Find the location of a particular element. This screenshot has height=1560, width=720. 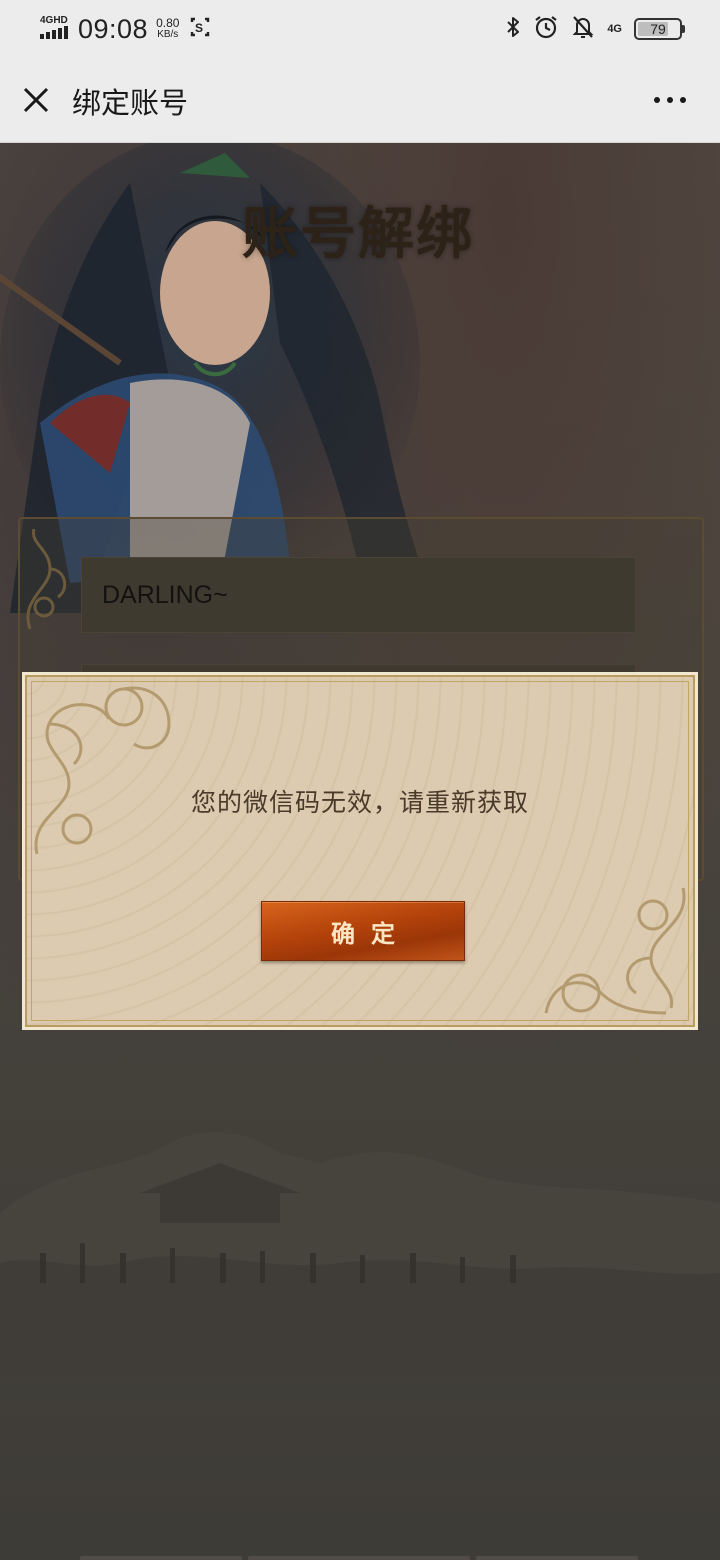

close-icon is located at coordinates (36, 100).